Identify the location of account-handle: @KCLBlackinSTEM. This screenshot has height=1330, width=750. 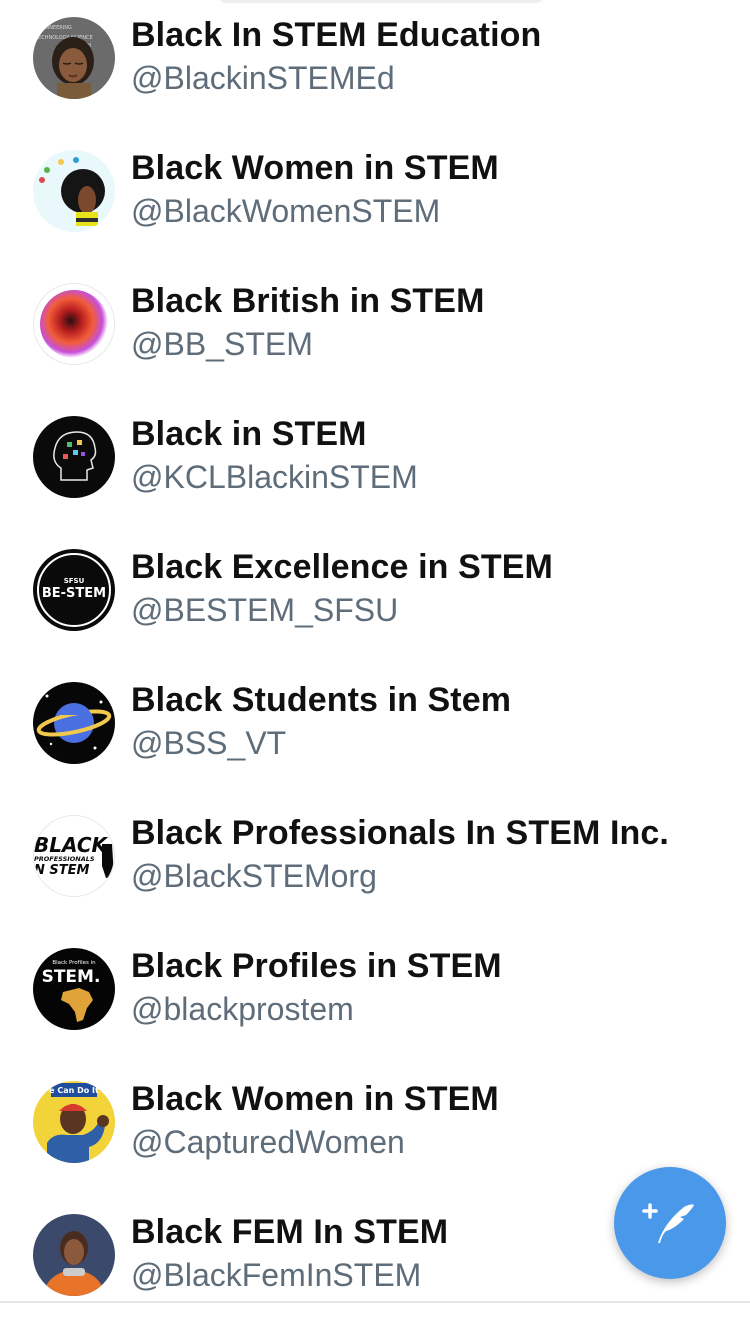
(274, 477).